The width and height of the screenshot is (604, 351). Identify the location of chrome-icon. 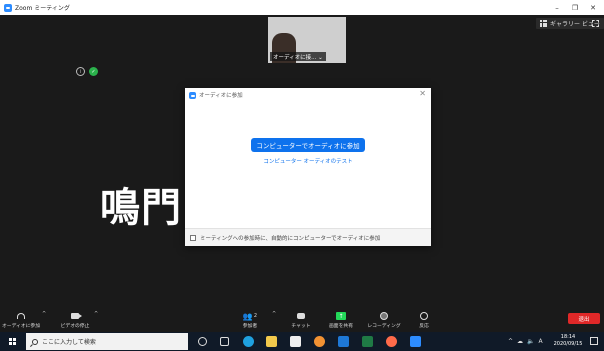
(319, 341).